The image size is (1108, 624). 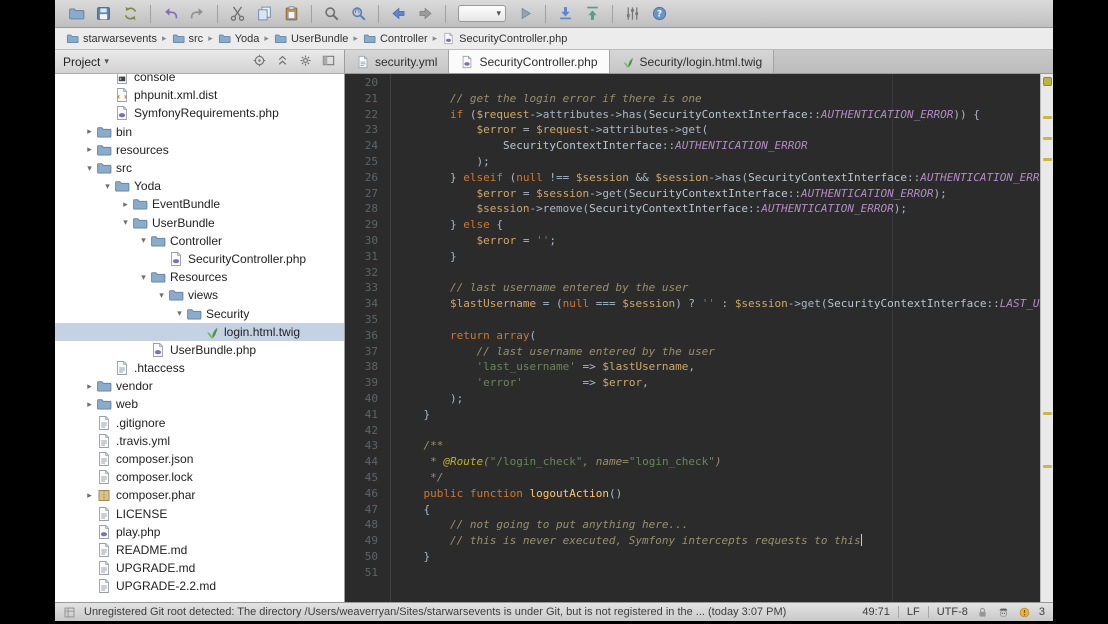 I want to click on gear-button, so click(x=305, y=62).